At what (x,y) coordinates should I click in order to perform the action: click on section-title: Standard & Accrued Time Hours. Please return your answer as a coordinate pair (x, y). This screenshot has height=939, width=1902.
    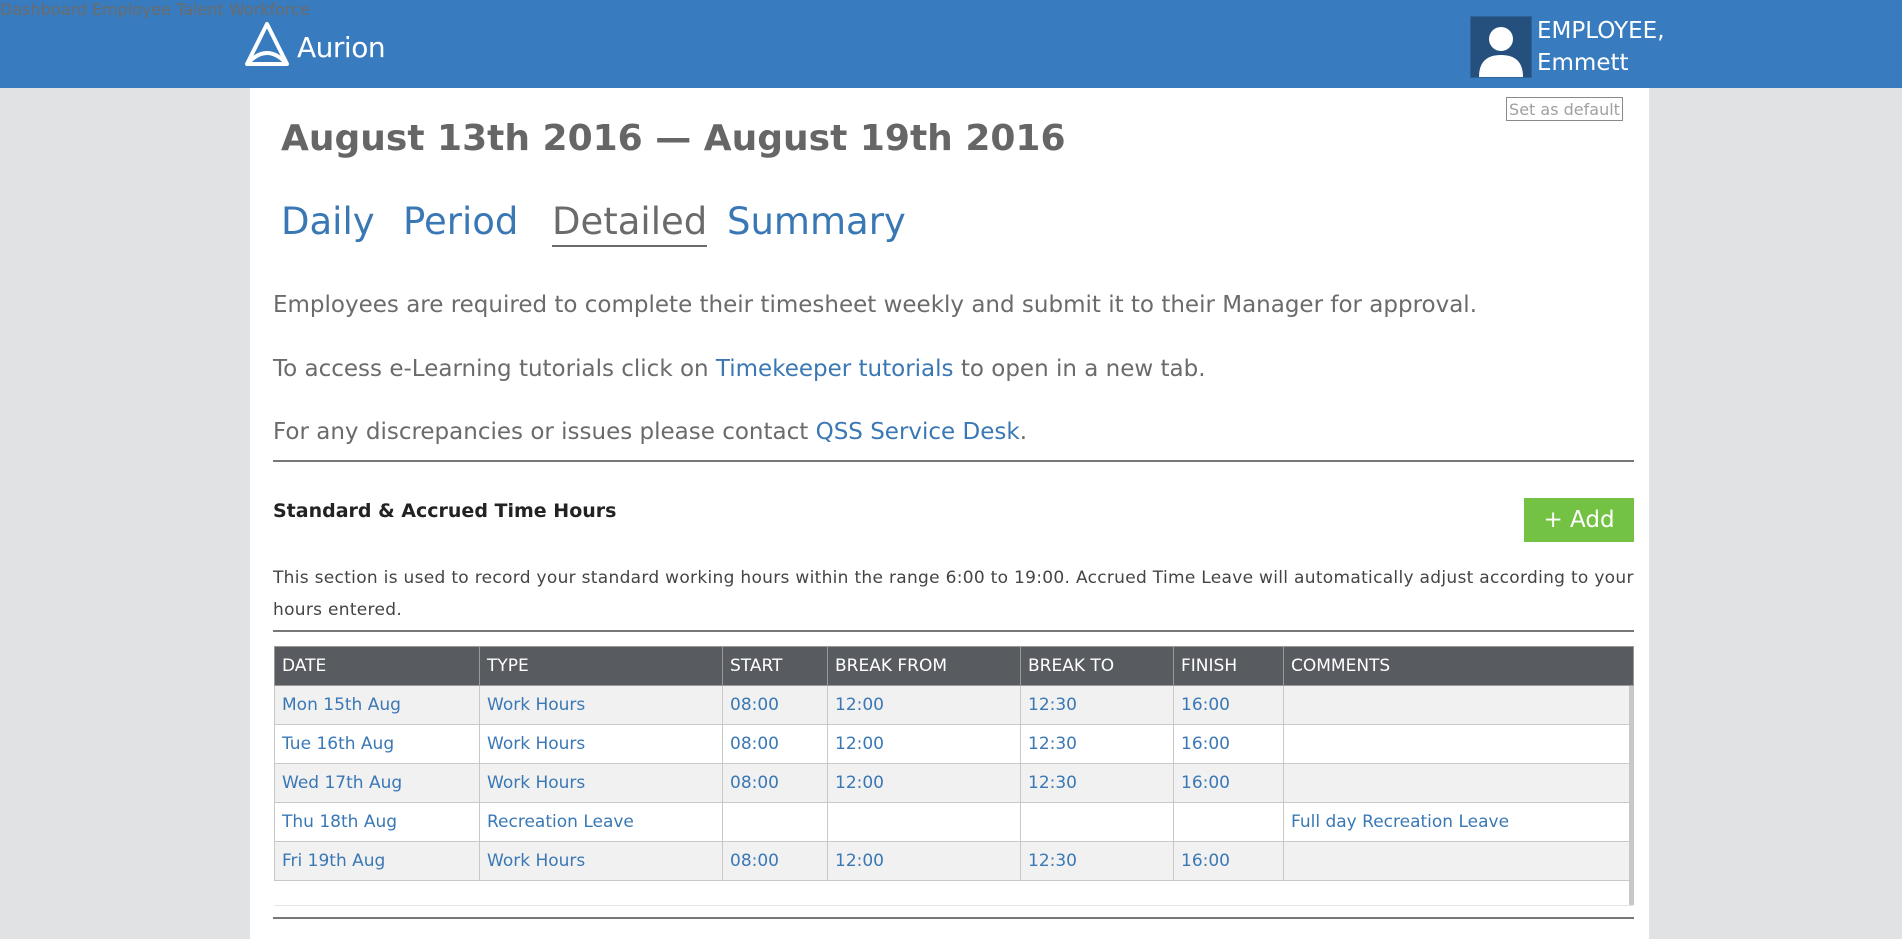
    Looking at the image, I should click on (445, 511).